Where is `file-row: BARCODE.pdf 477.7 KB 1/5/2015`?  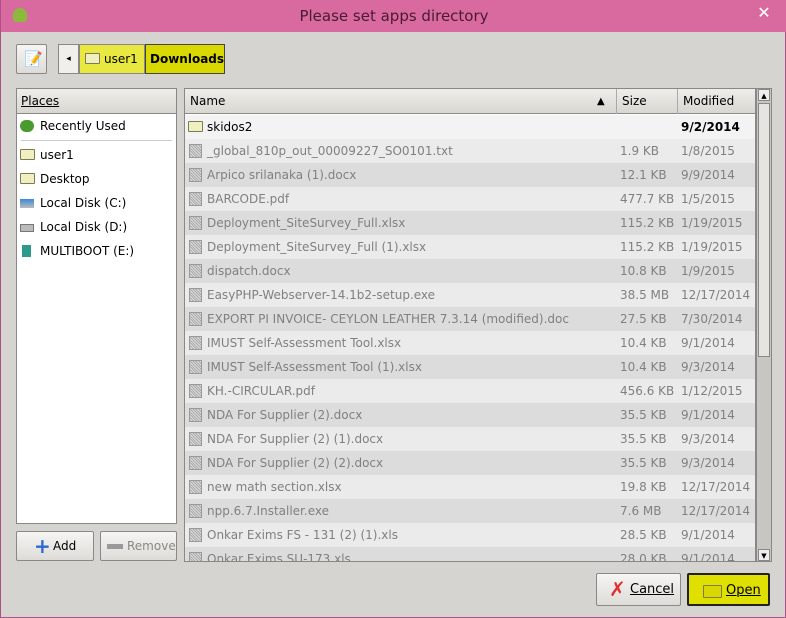
file-row: BARCODE.pdf 477.7 KB 1/5/2015 is located at coordinates (470, 199).